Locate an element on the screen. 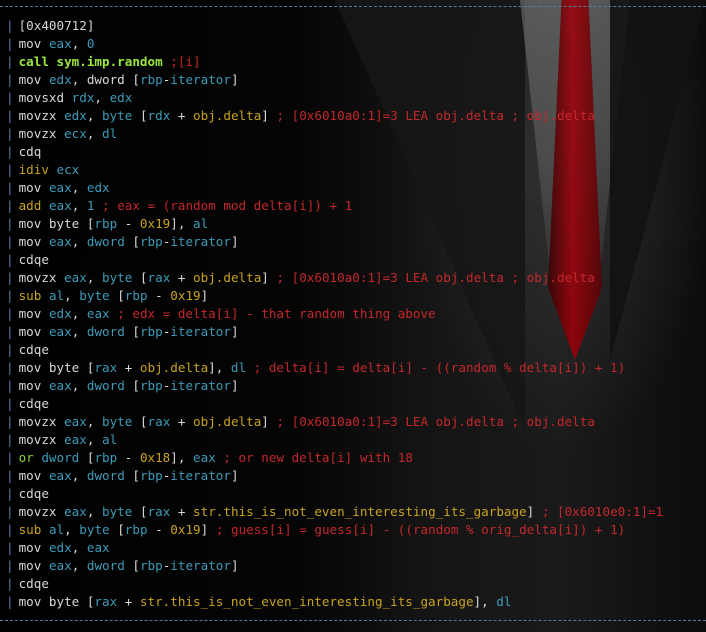  asm-token: 0x19 is located at coordinates (155, 223).